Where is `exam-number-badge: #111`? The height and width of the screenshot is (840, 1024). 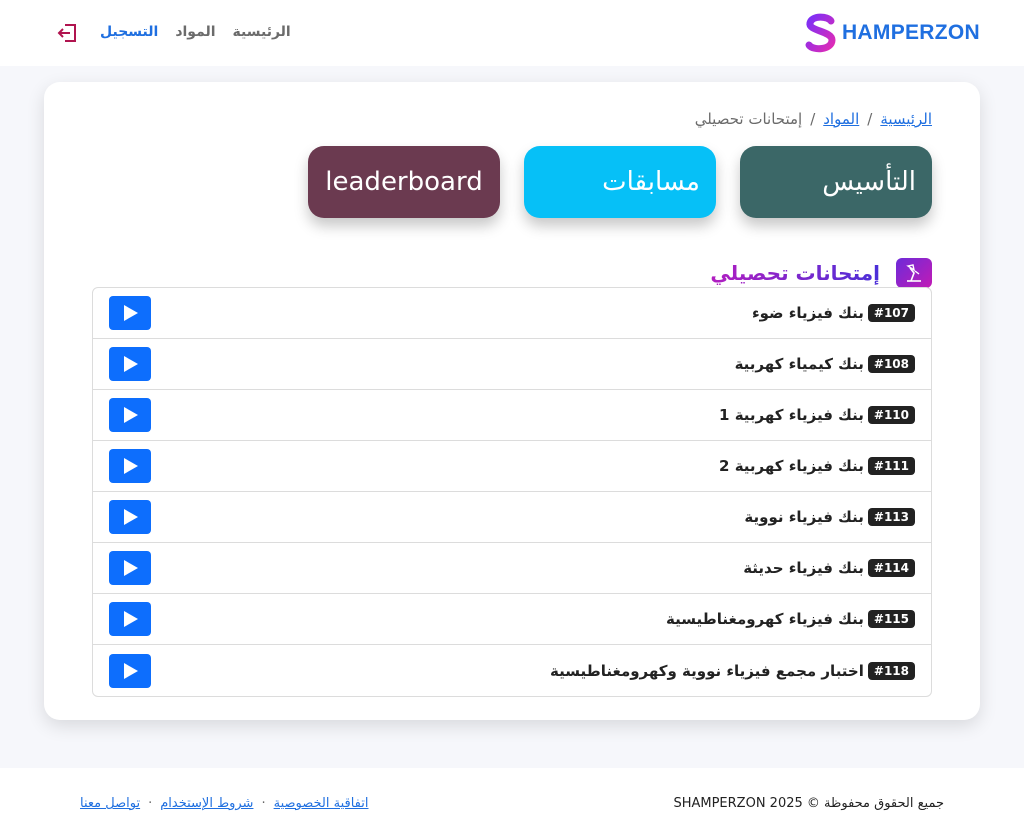 exam-number-badge: #111 is located at coordinates (891, 466).